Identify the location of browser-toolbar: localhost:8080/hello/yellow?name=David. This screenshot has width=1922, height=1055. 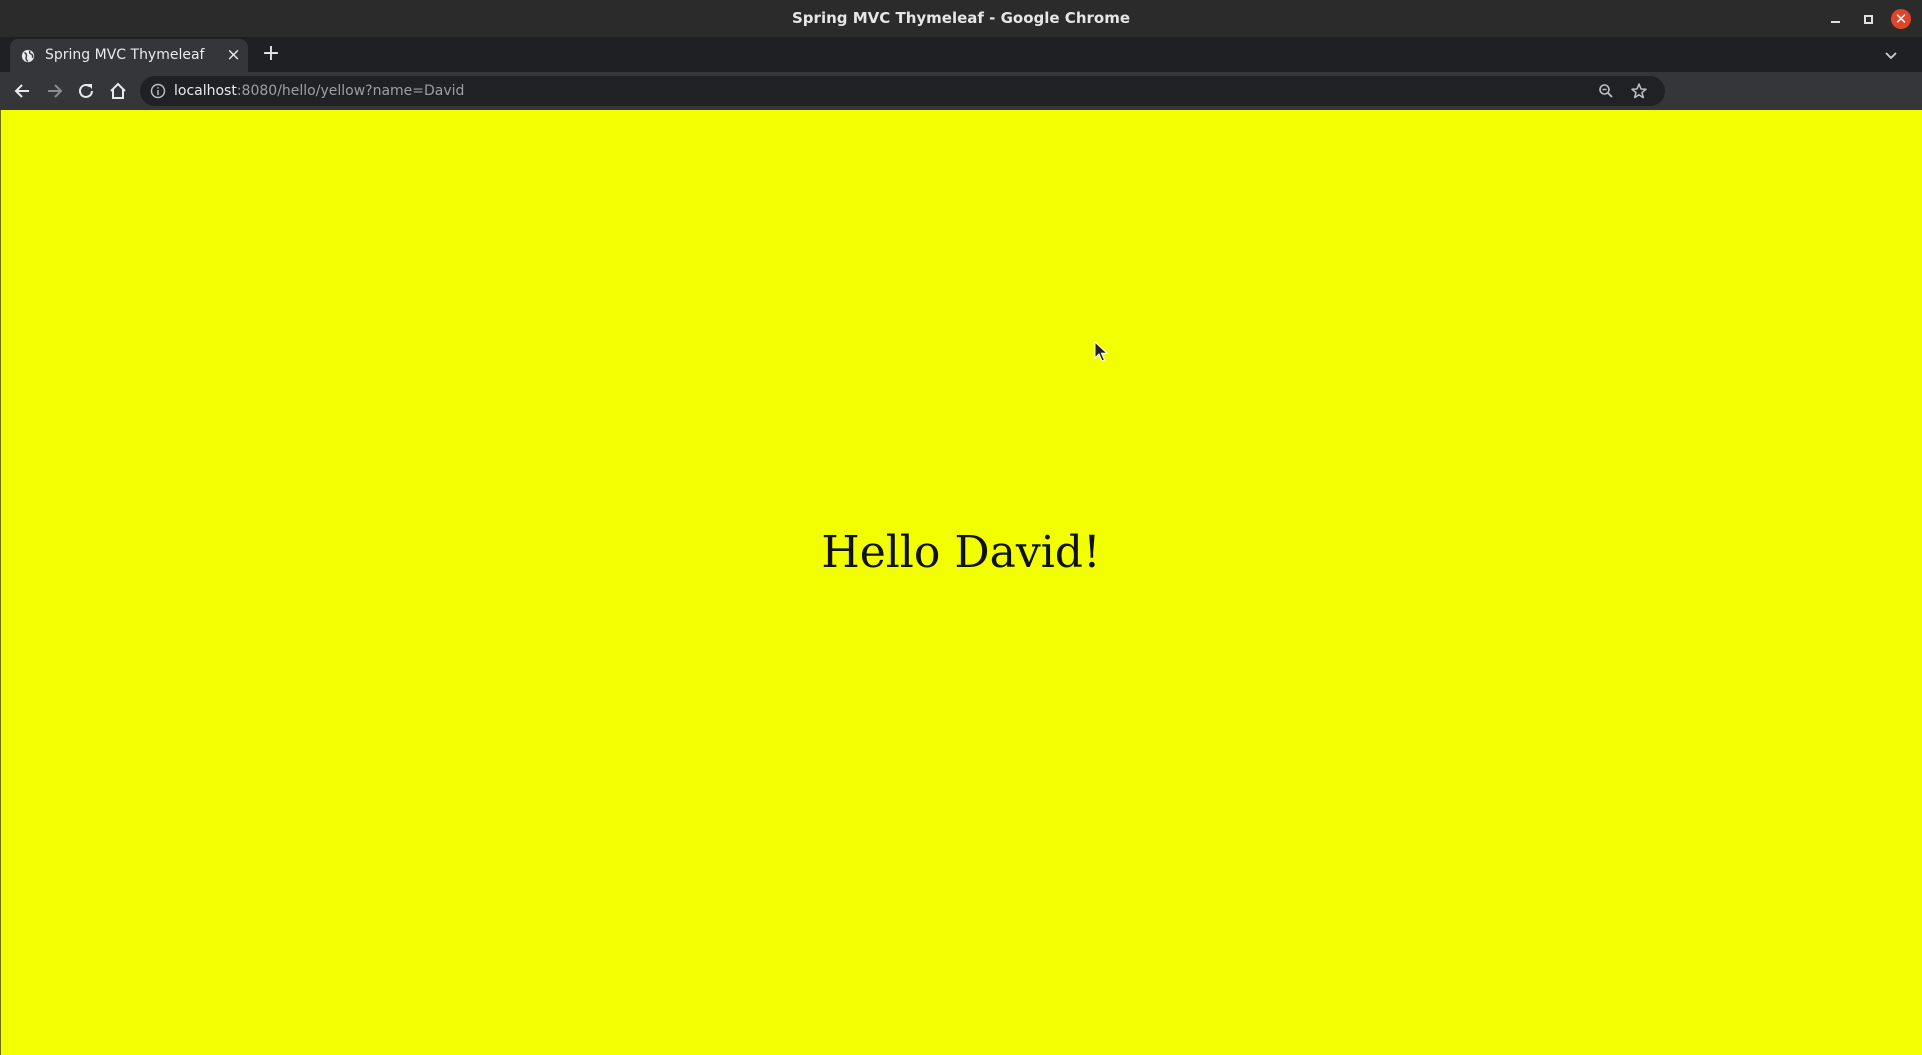
(961, 91).